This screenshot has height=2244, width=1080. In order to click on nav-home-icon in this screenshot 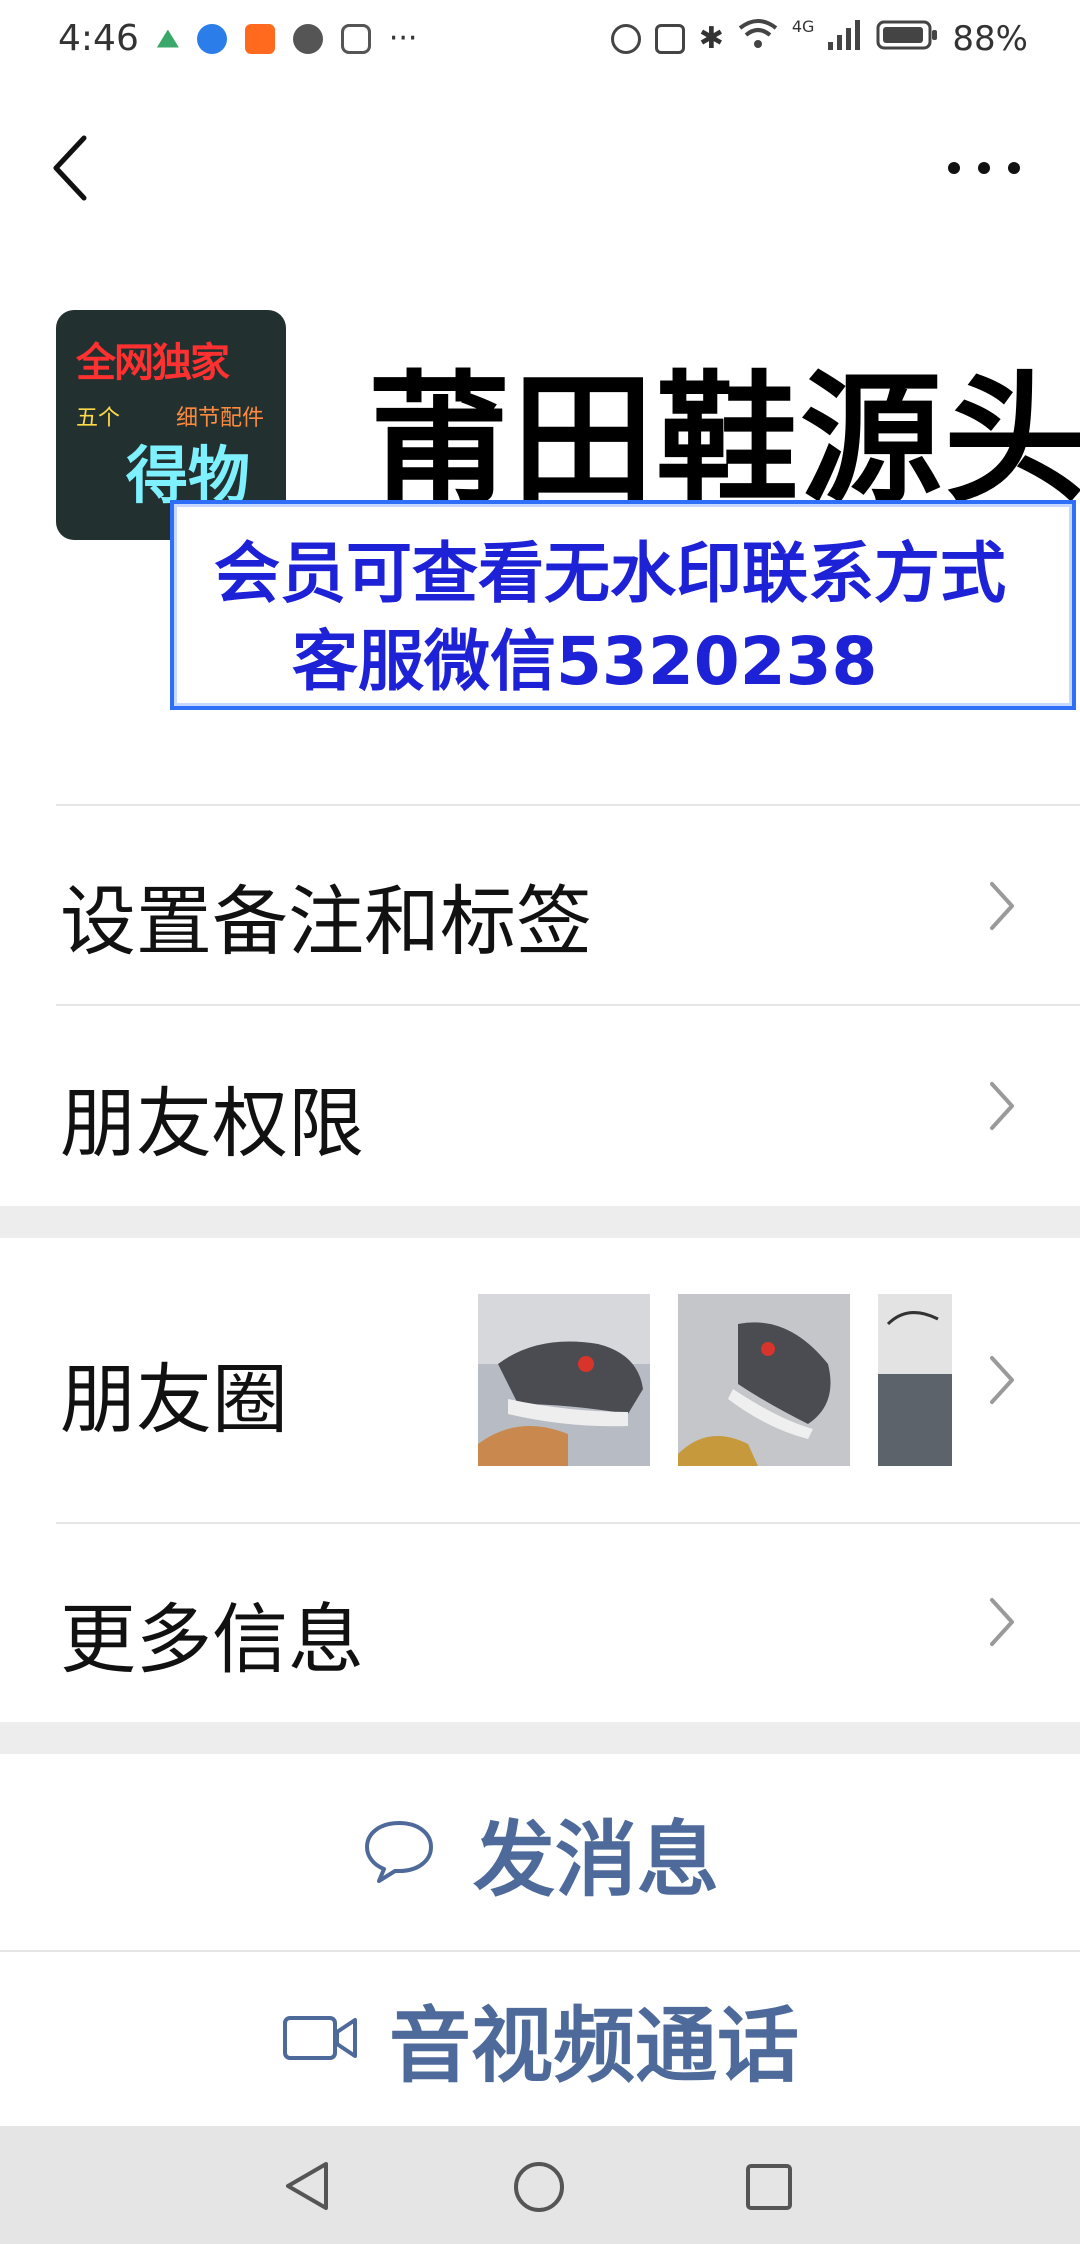, I will do `click(539, 2187)`.